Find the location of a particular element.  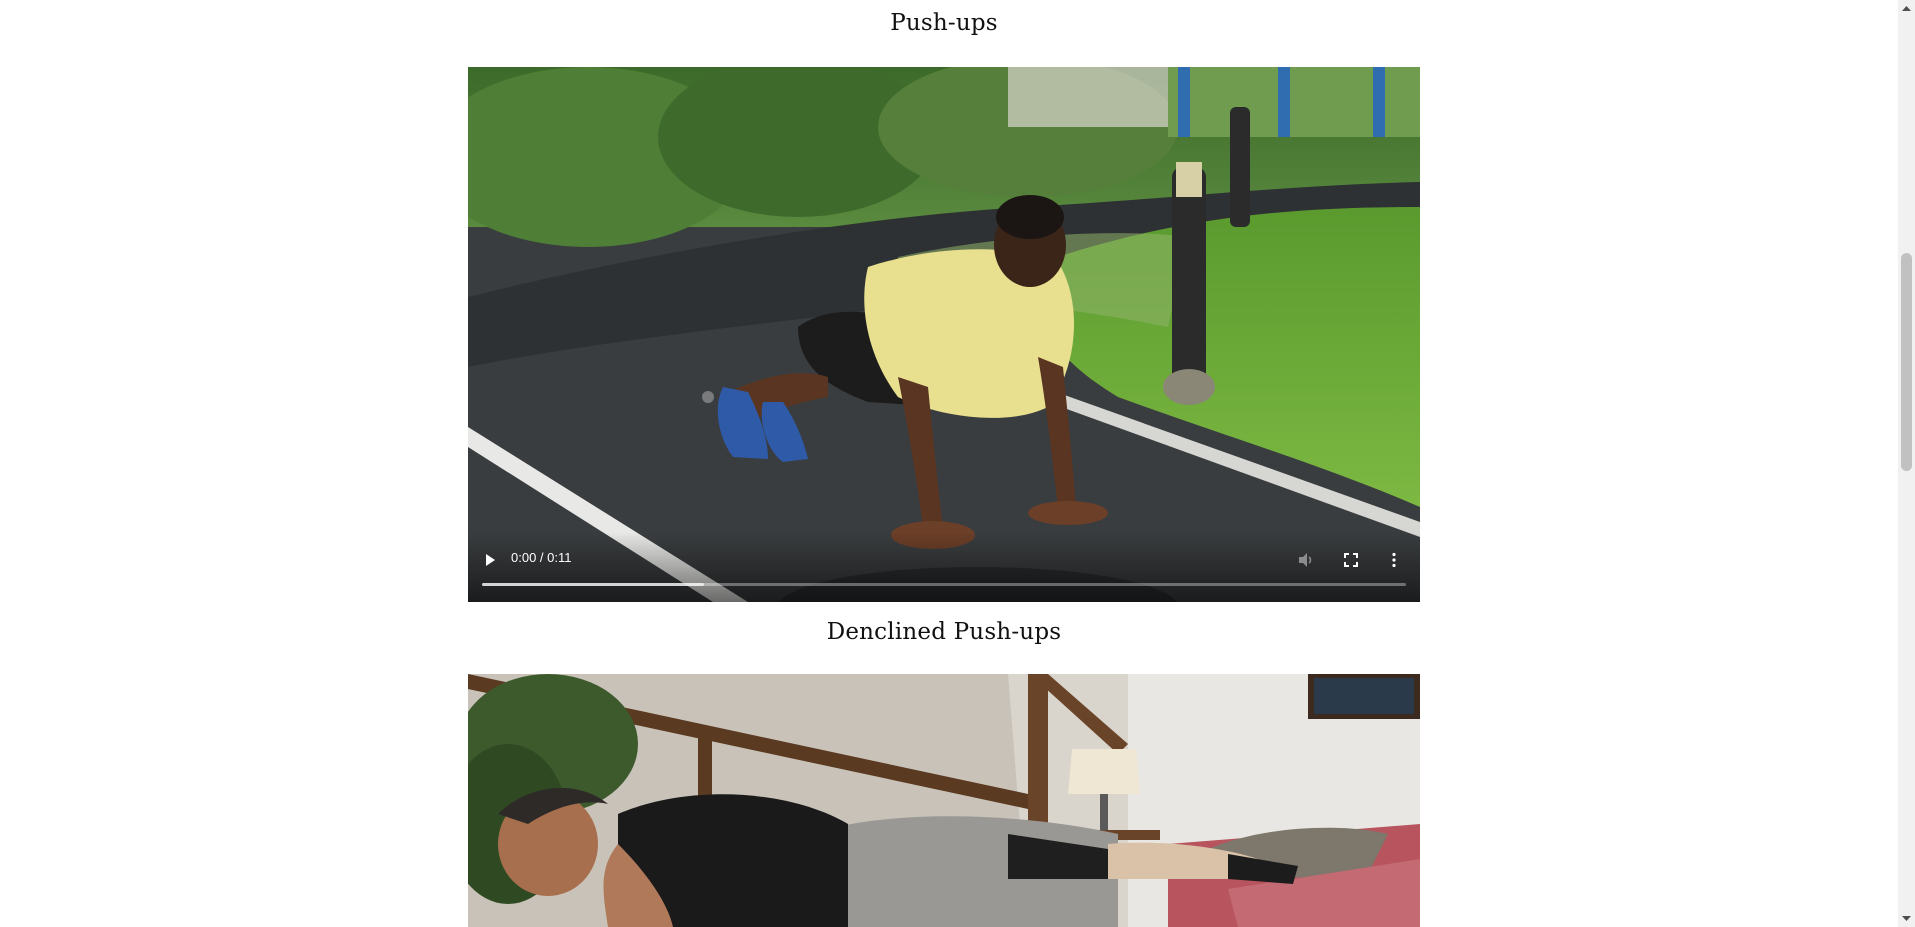

chevron-up-icon is located at coordinates (1906, 8).